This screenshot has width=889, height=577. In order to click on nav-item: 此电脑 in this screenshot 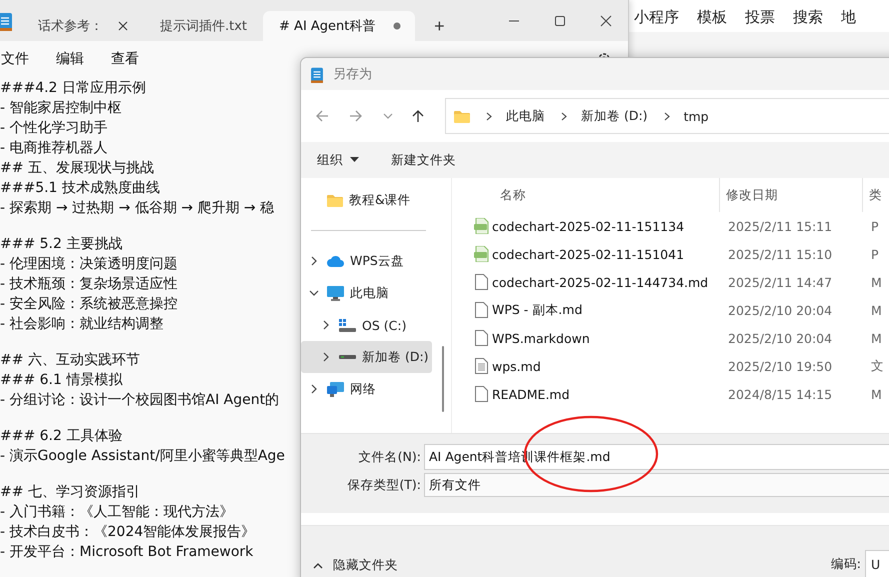, I will do `click(366, 293)`.